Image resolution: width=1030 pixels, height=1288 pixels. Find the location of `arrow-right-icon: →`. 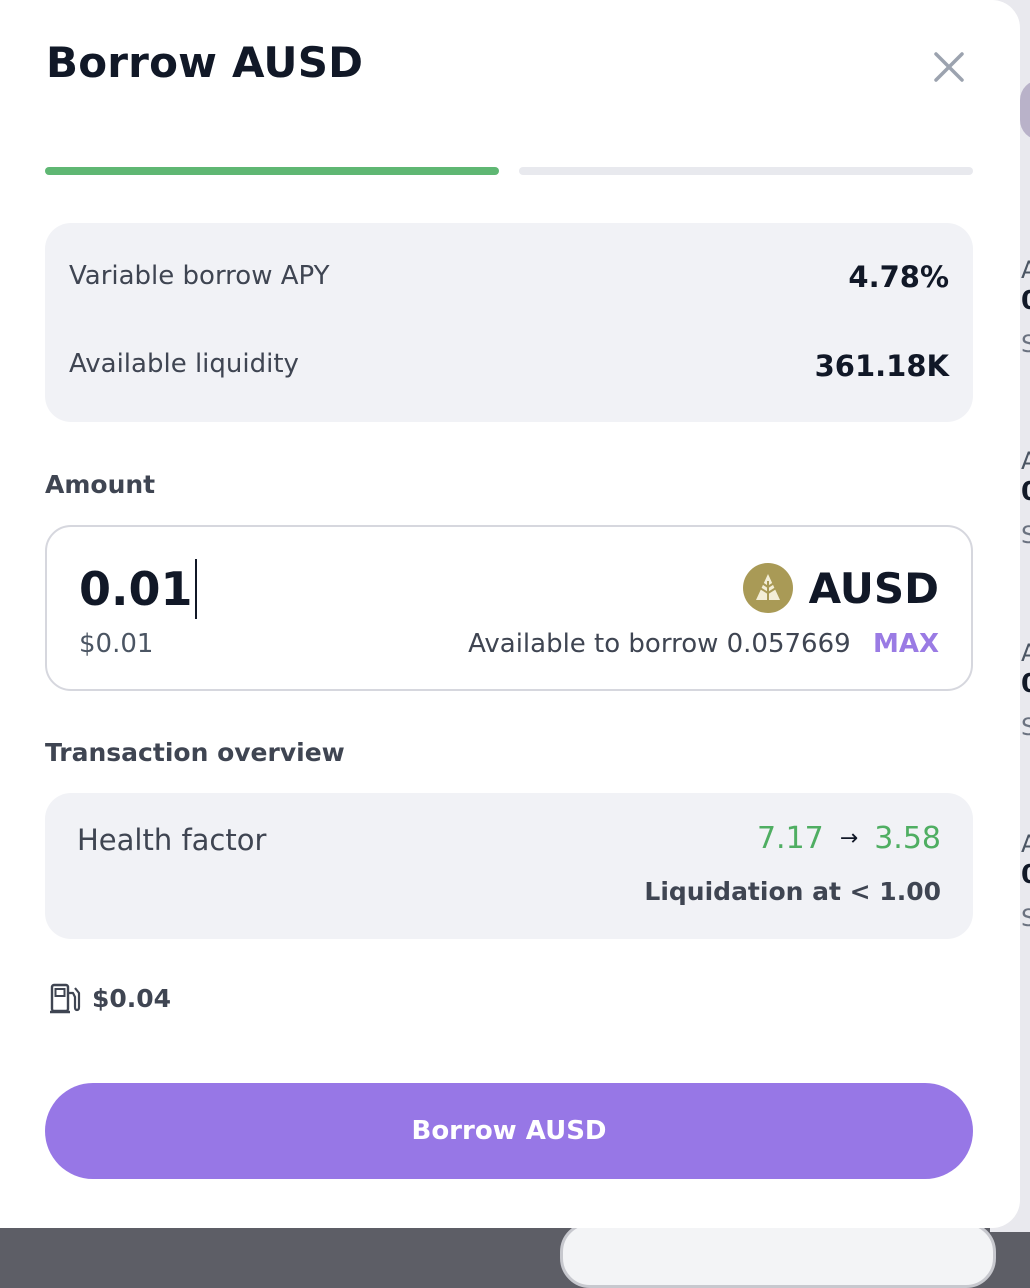

arrow-right-icon: → is located at coordinates (849, 838).